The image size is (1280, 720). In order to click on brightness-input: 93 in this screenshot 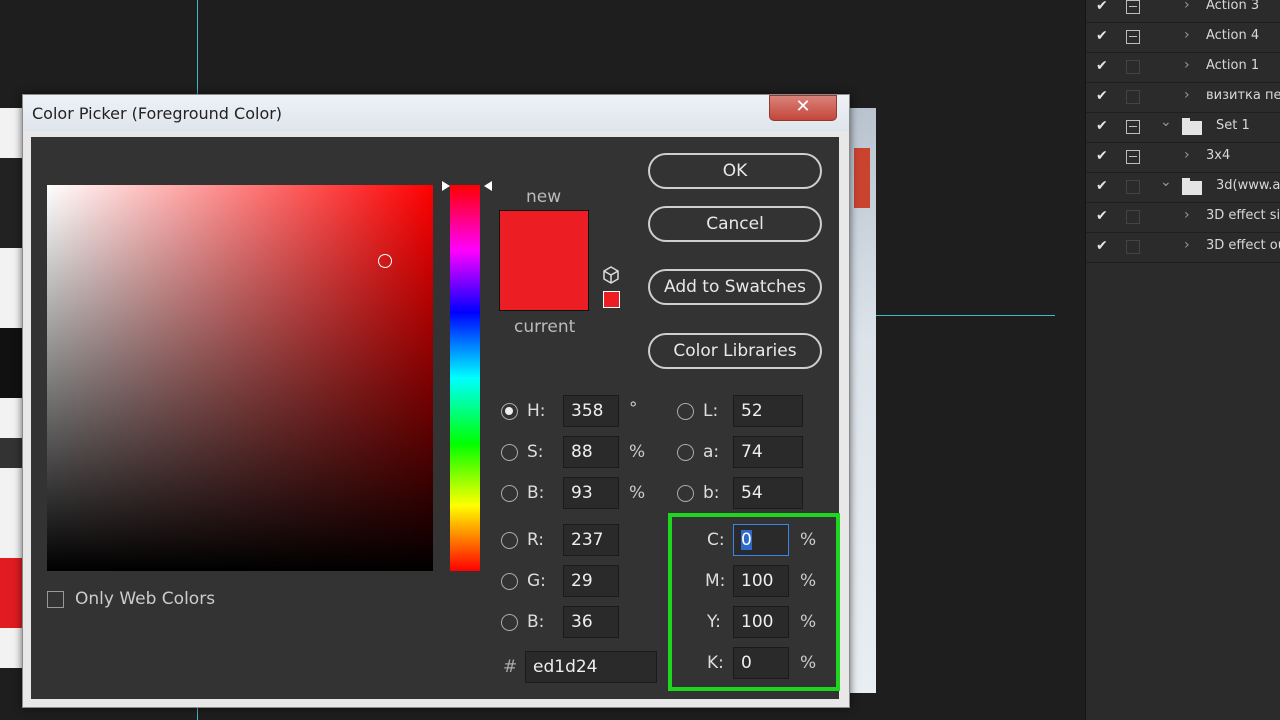, I will do `click(591, 493)`.